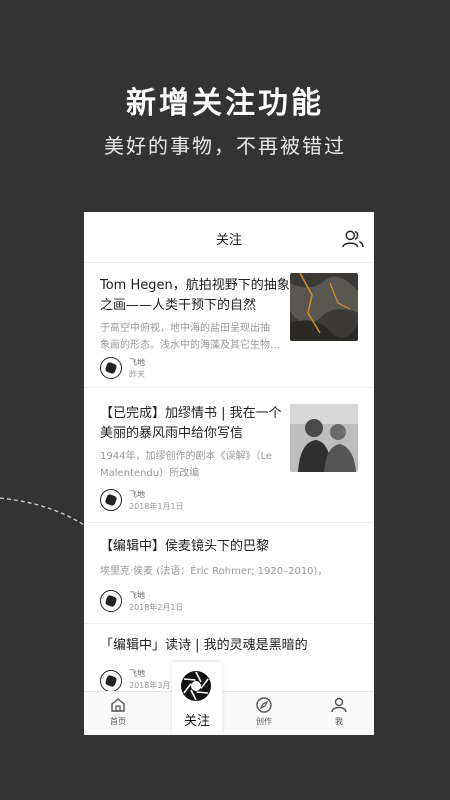  I want to click on compass-icon, so click(264, 705).